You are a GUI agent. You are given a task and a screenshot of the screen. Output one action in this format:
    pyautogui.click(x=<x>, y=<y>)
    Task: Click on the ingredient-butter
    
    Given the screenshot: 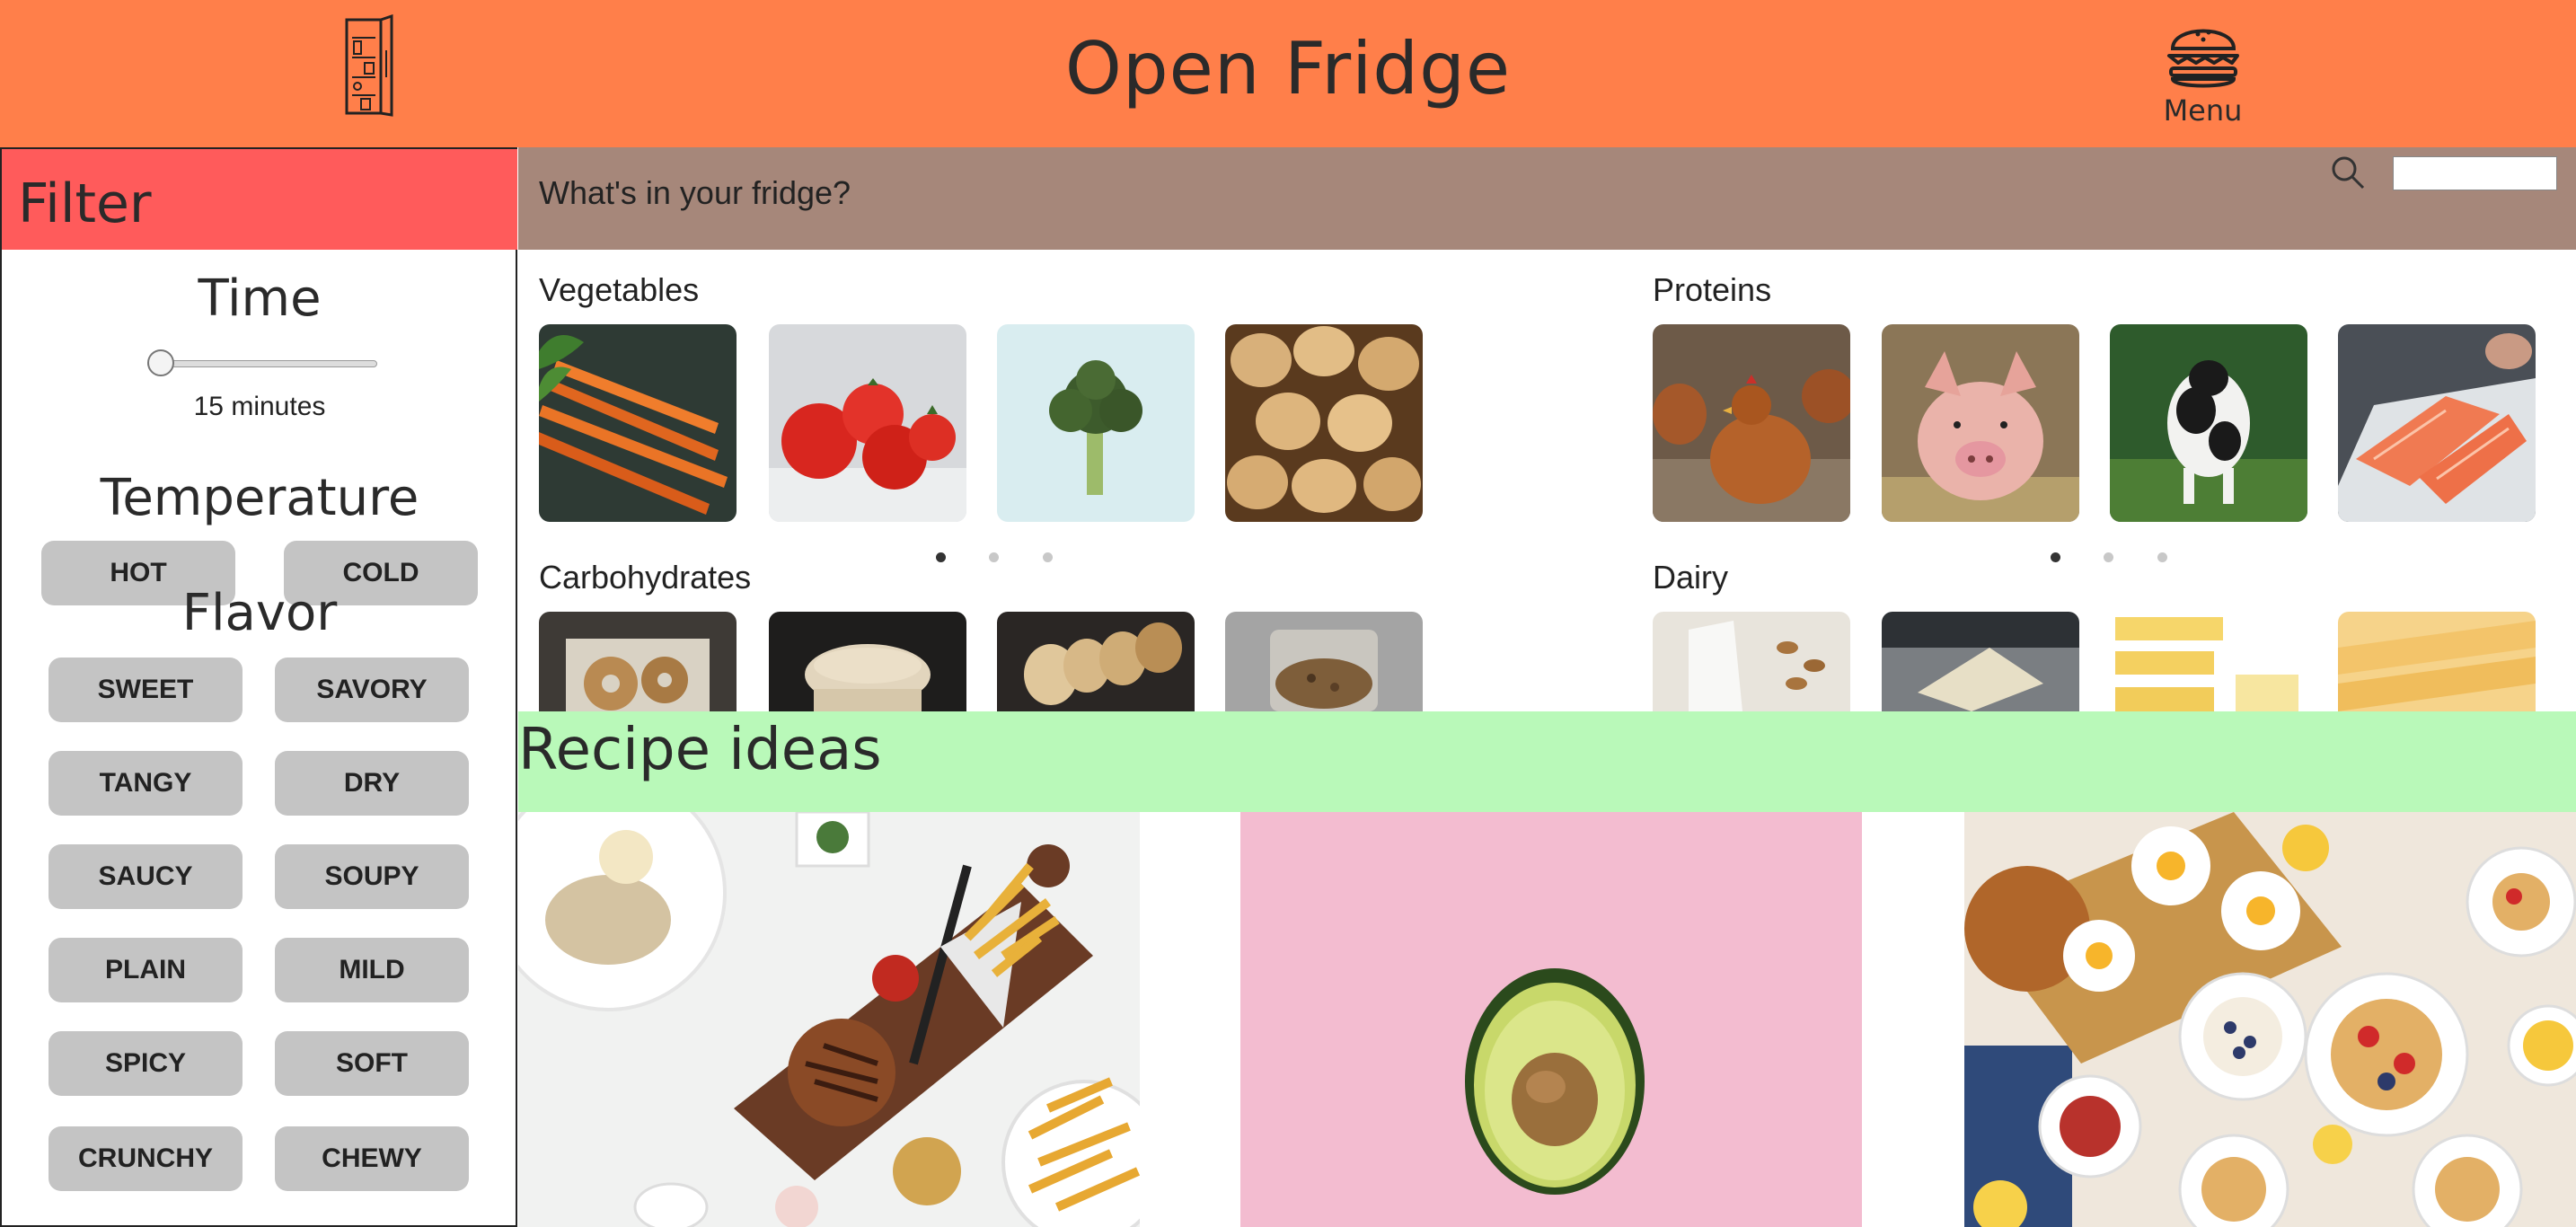 What is the action you would take?
    pyautogui.click(x=2208, y=661)
    